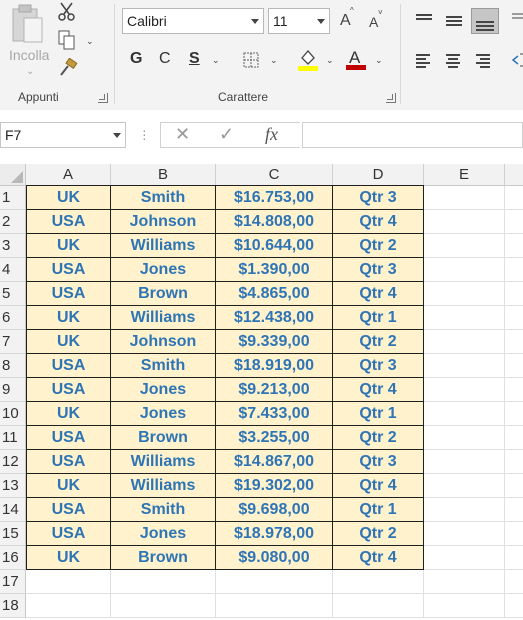 This screenshot has width=523, height=620. I want to click on row-header: 9, so click(13, 390).